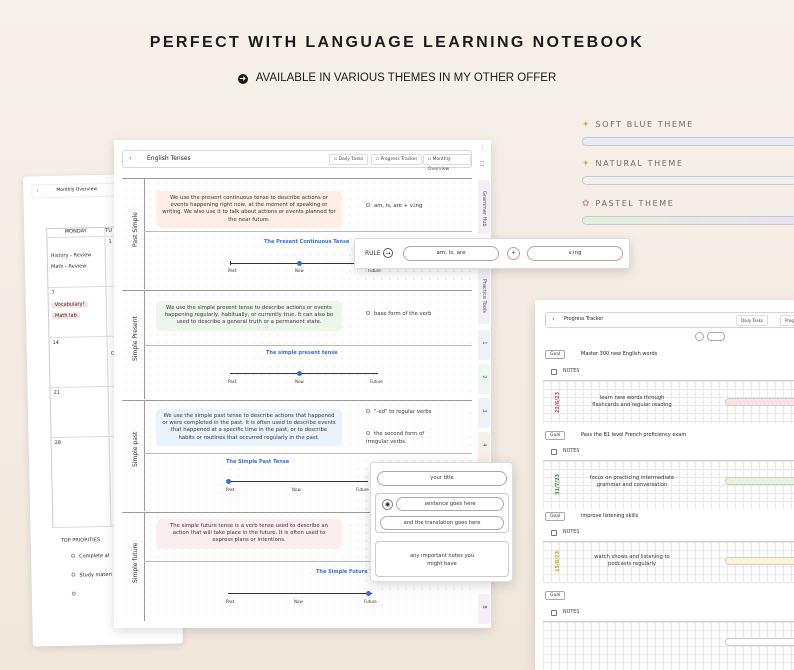 This screenshot has width=794, height=670. I want to click on goal-text: improve listening skills, so click(610, 516).